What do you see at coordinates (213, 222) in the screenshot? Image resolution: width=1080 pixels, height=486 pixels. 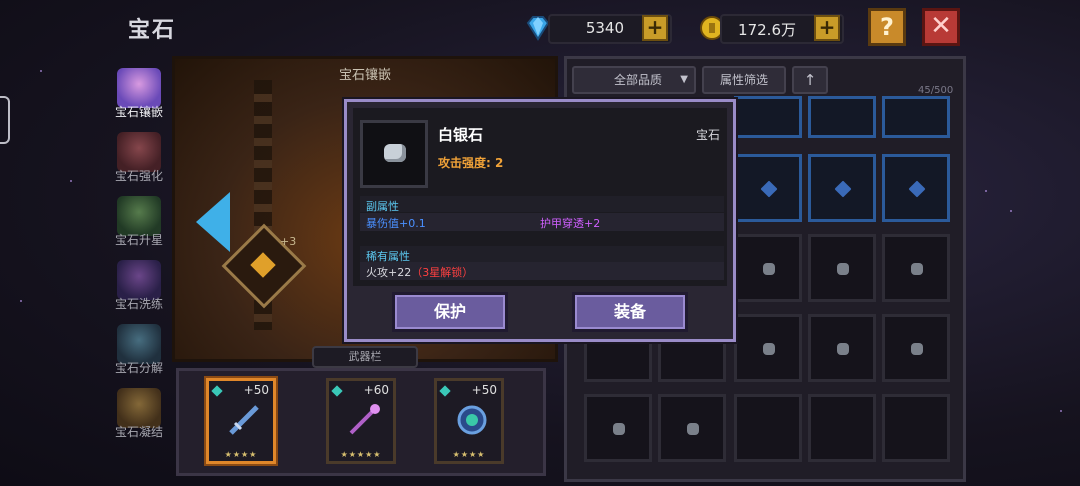 I see `prev-arrow-icon` at bounding box center [213, 222].